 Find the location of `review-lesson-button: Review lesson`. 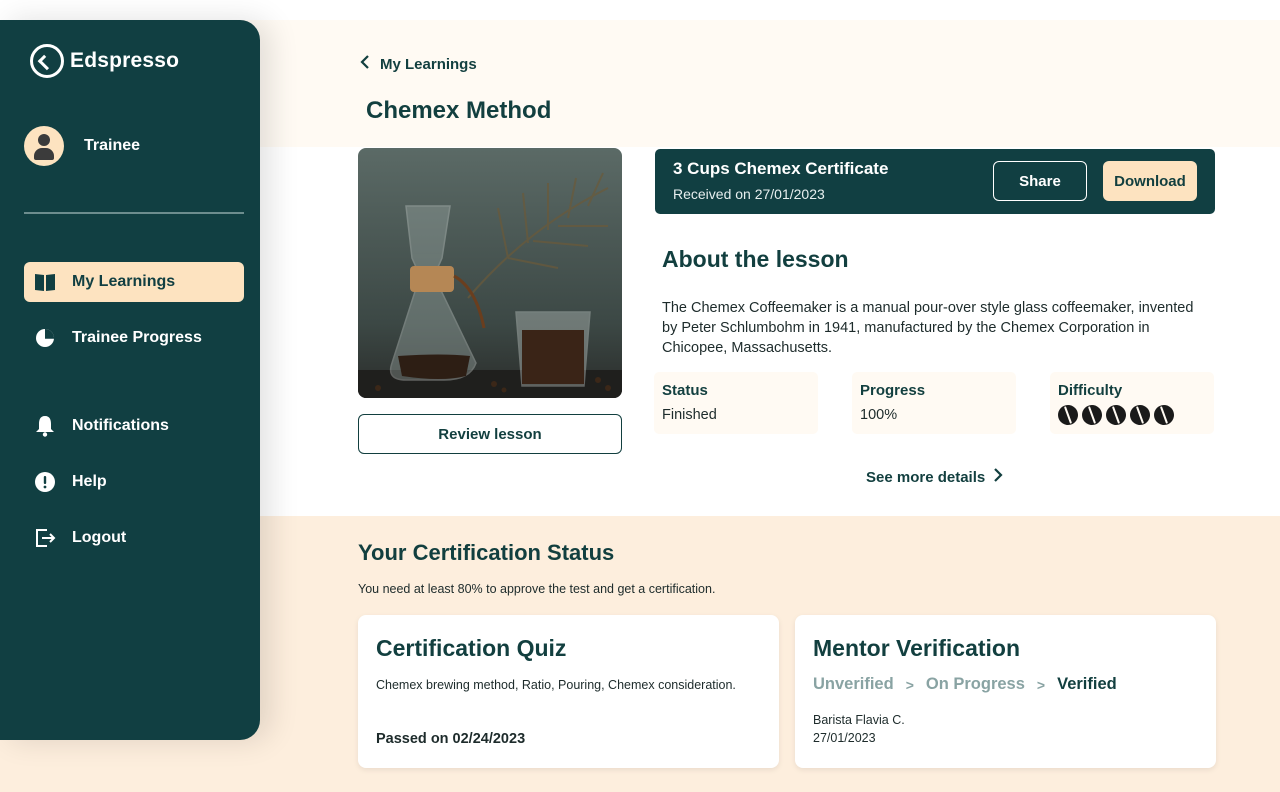

review-lesson-button: Review lesson is located at coordinates (490, 434).